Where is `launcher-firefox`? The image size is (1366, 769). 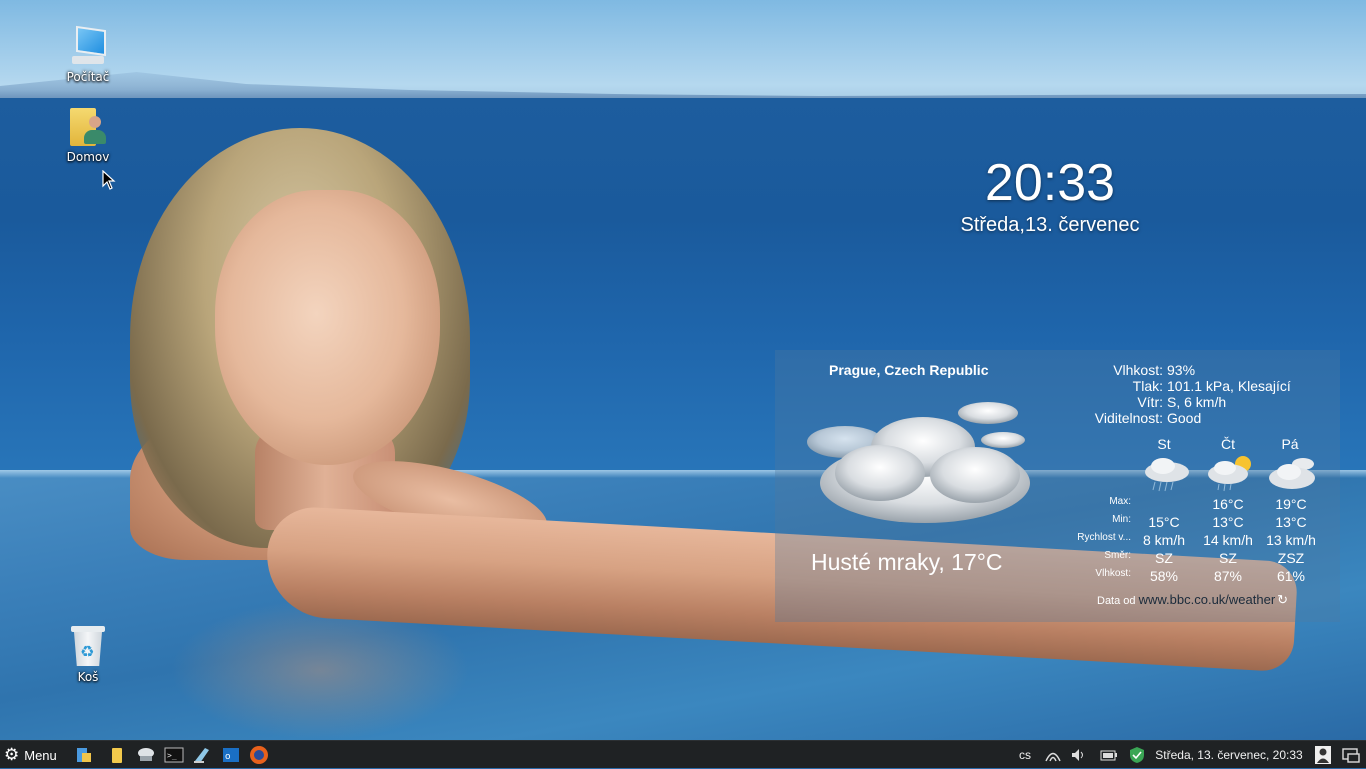
launcher-firefox is located at coordinates (259, 755).